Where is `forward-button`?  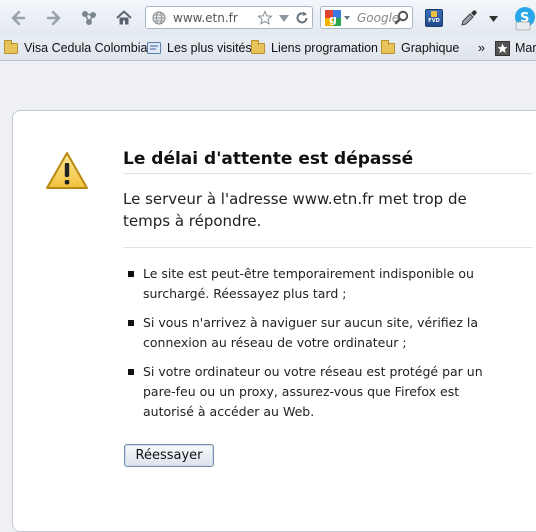
forward-button is located at coordinates (54, 18).